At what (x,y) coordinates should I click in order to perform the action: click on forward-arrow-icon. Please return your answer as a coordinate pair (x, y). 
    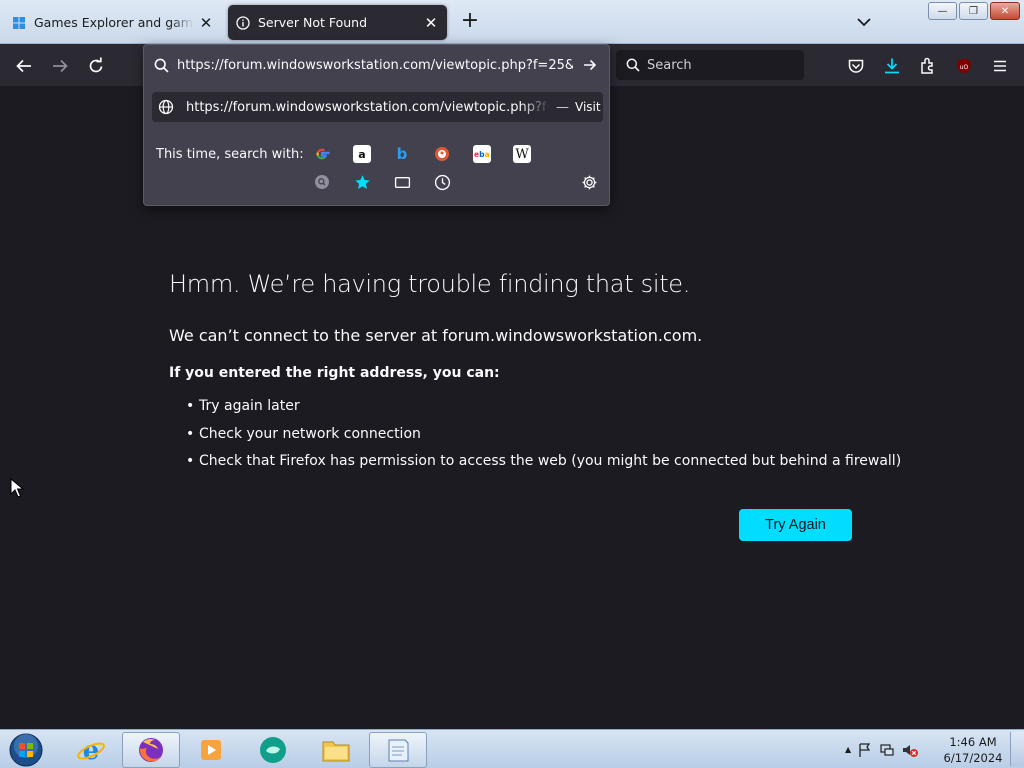
    Looking at the image, I should click on (60, 66).